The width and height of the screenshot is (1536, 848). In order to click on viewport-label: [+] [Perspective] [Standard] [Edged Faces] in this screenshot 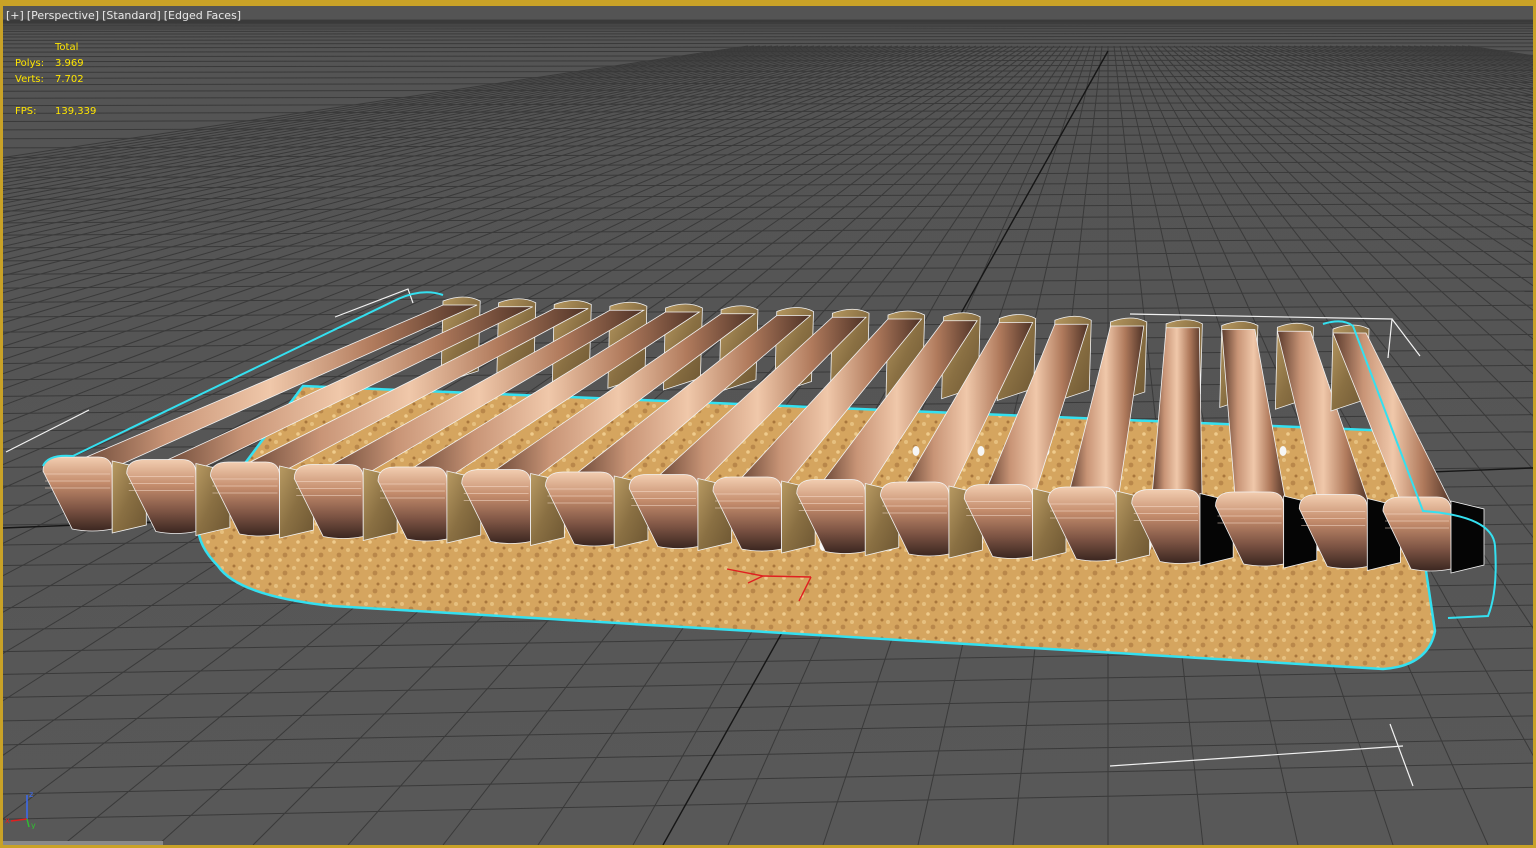, I will do `click(125, 15)`.